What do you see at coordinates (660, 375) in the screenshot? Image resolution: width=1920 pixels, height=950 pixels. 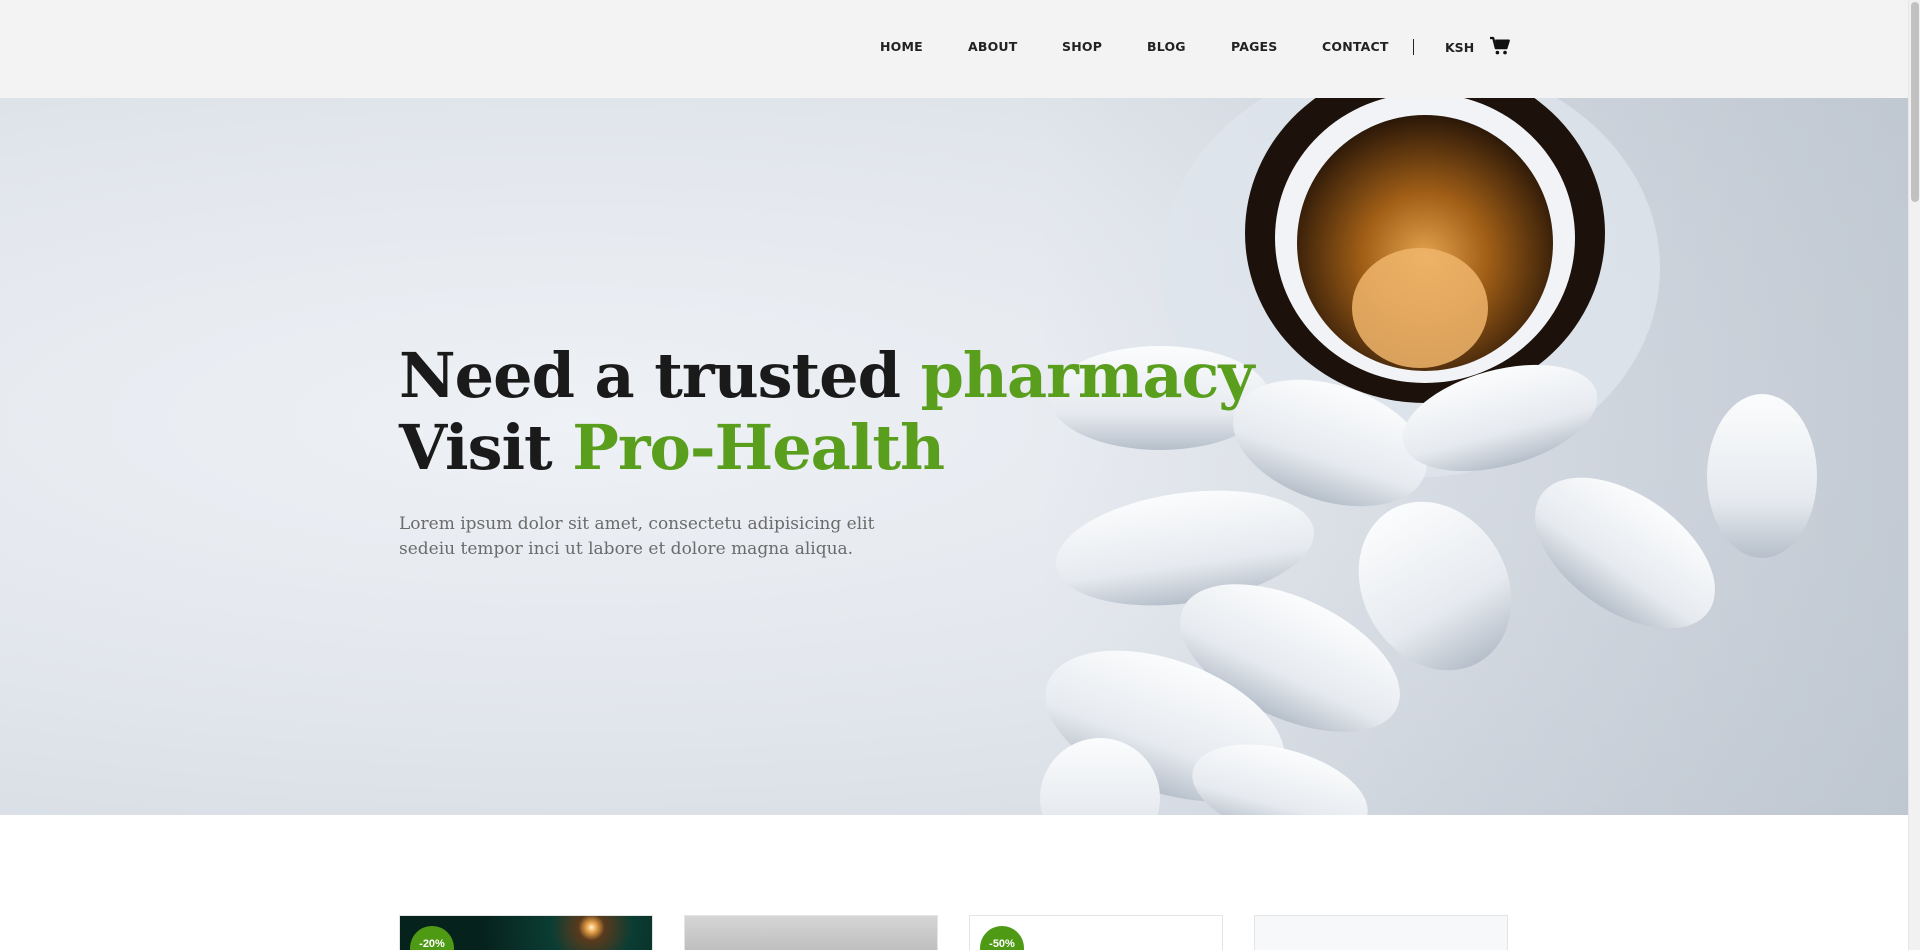 I see `hero-heading-line1-text: Need a trusted` at bounding box center [660, 375].